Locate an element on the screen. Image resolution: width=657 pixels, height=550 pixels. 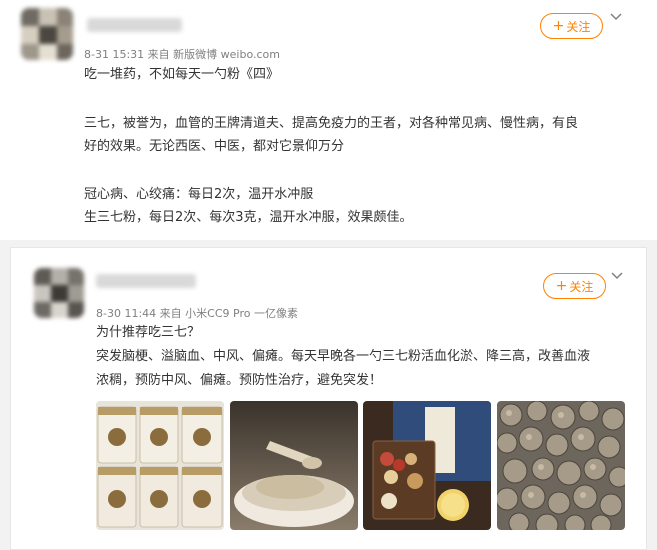
herbal-book-photo is located at coordinates (427, 465).